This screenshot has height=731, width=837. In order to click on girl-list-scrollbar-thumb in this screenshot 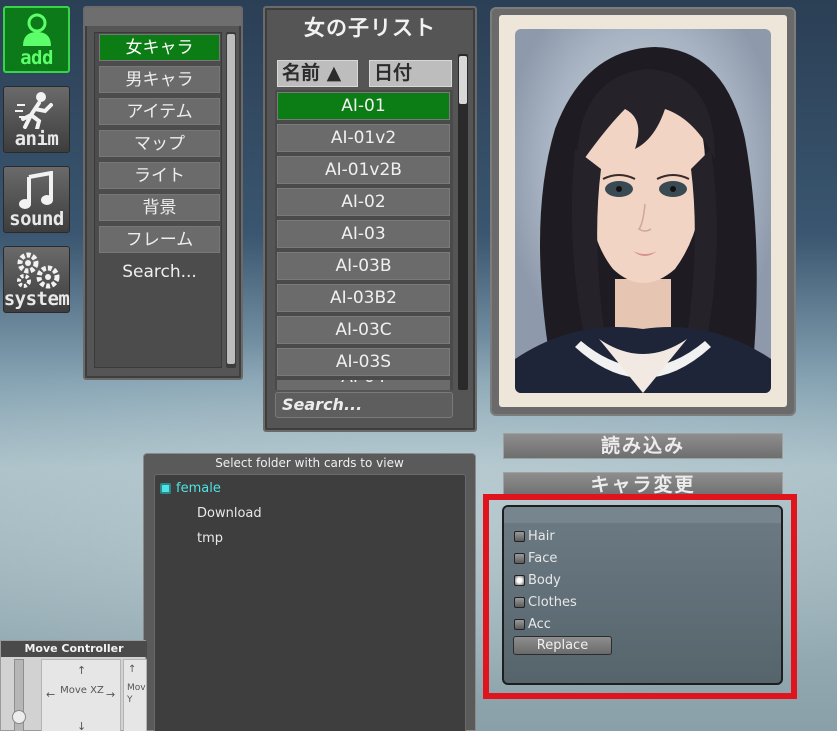, I will do `click(463, 80)`.